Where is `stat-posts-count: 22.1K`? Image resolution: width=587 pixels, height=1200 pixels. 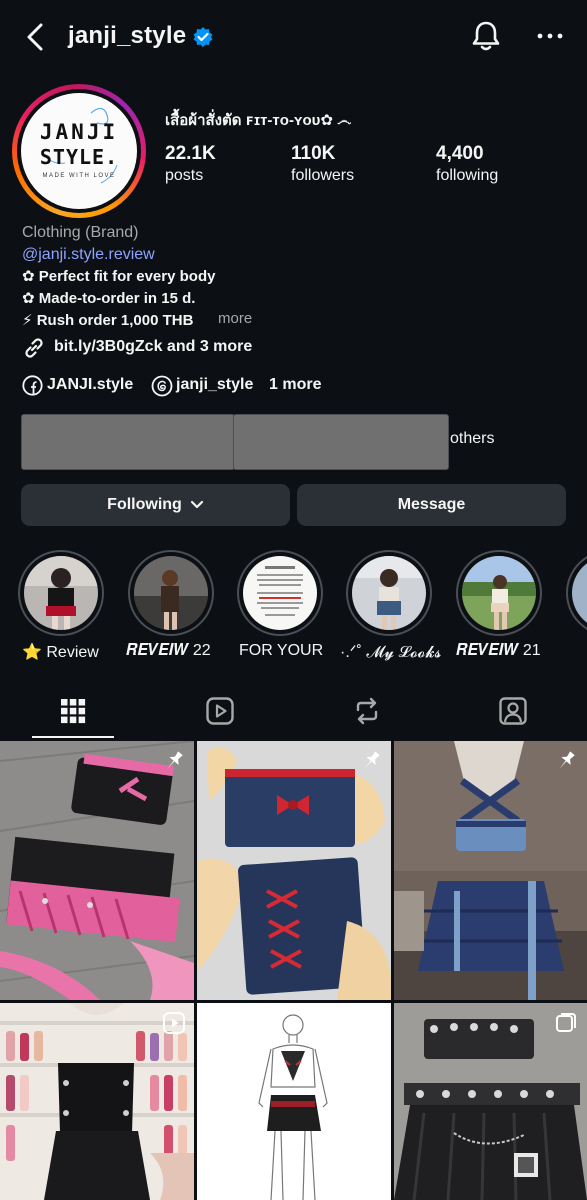
stat-posts-count: 22.1K is located at coordinates (190, 153).